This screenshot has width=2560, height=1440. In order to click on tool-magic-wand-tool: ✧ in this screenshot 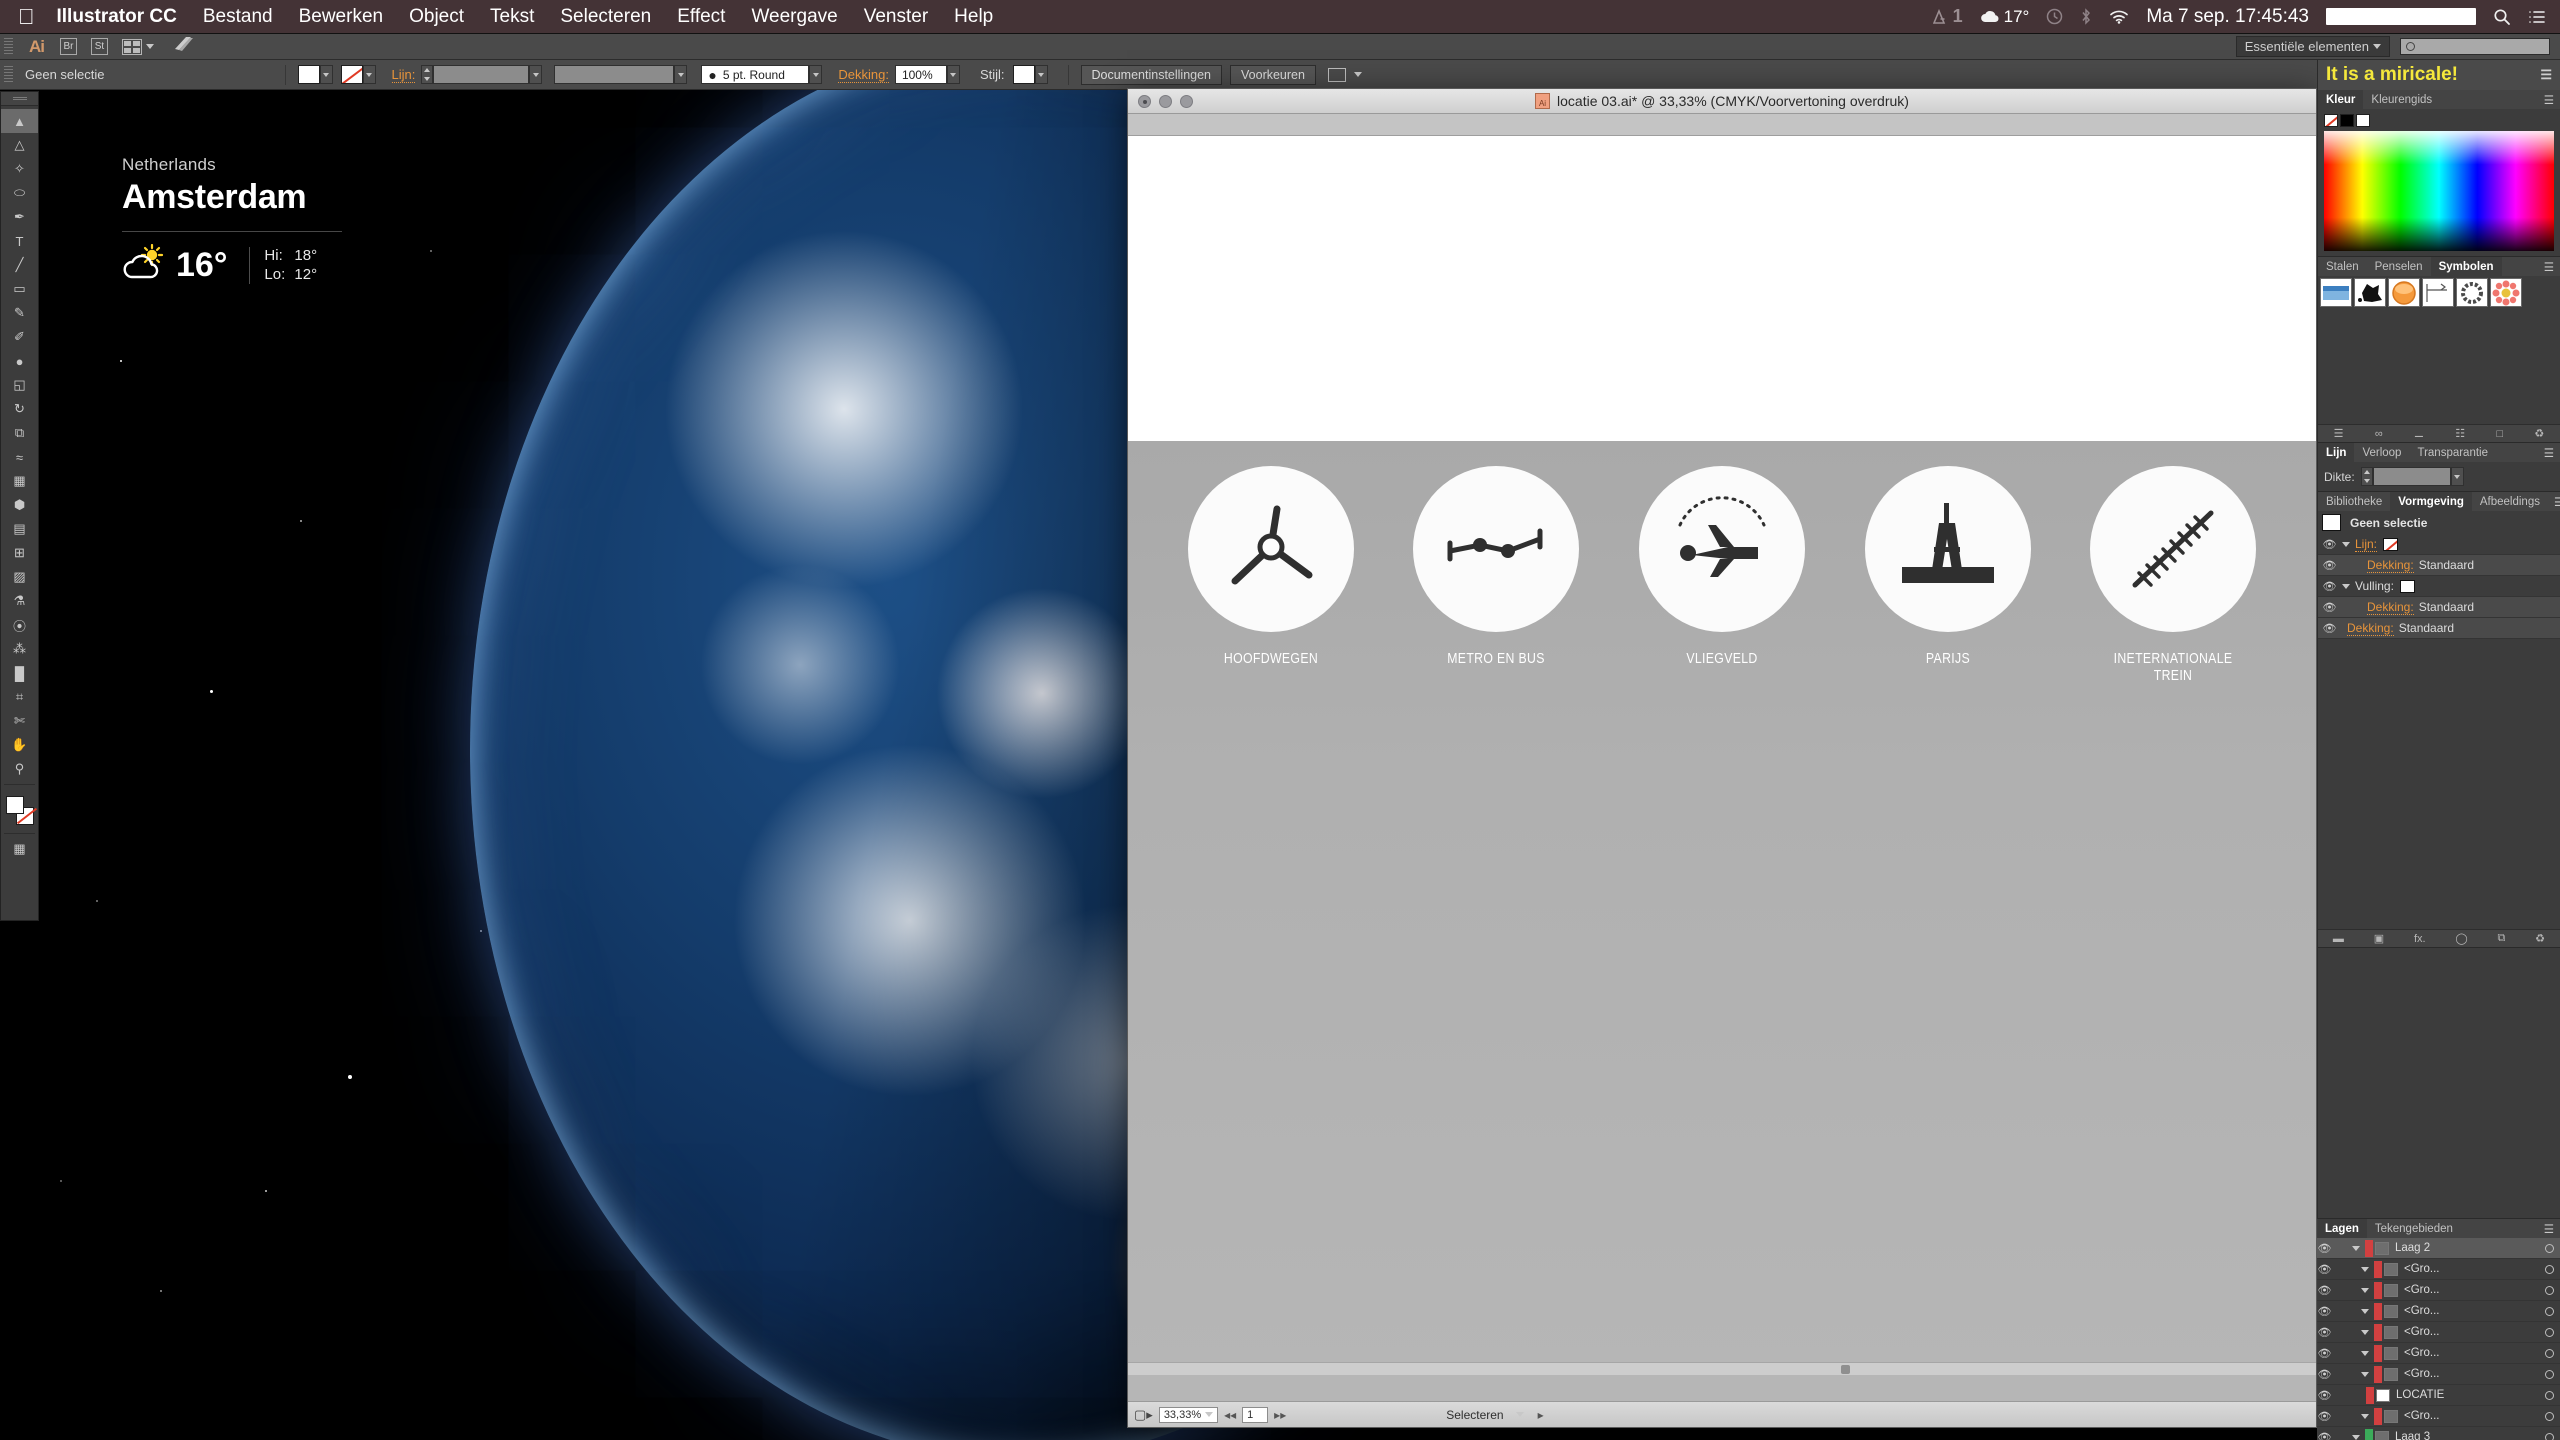, I will do `click(19, 169)`.